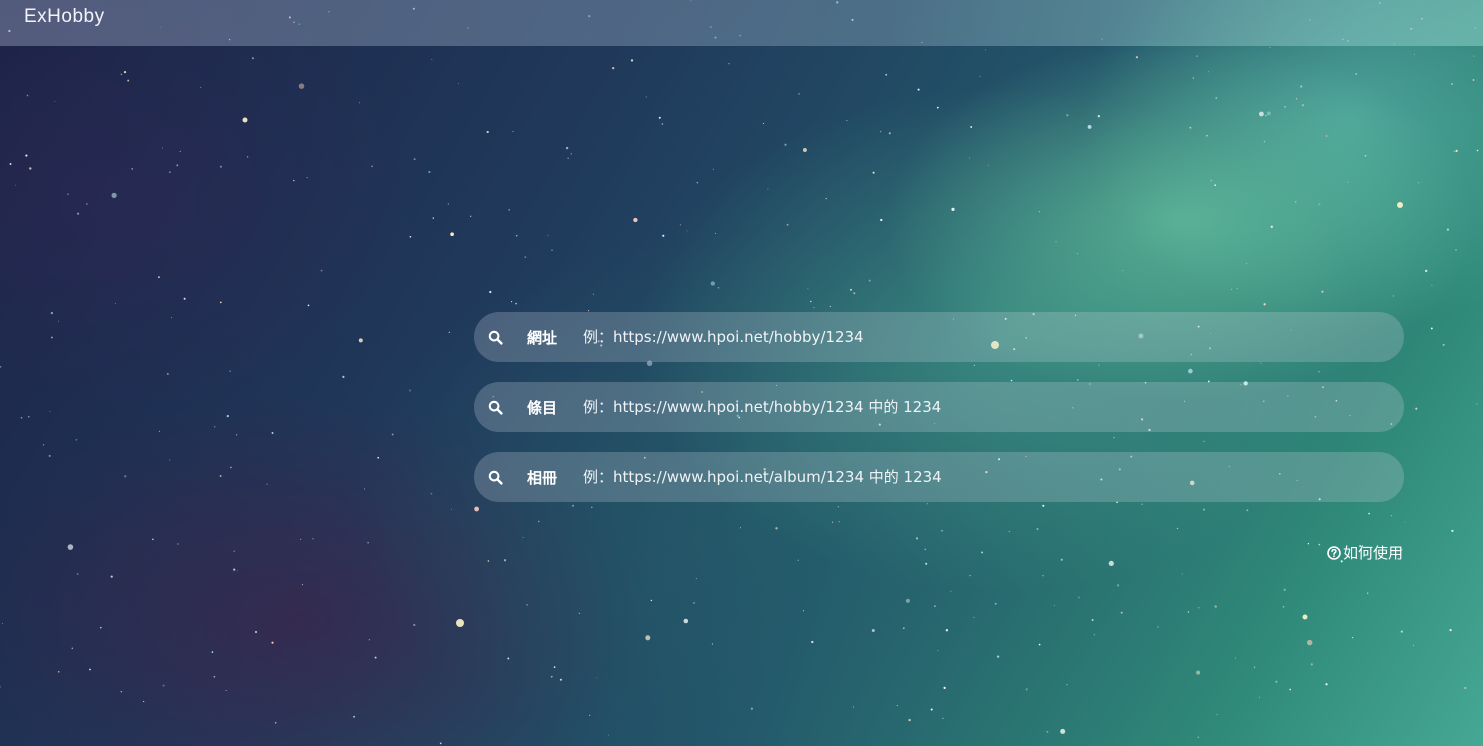 The width and height of the screenshot is (1483, 746). Describe the element at coordinates (1372, 553) in the screenshot. I see `how-to-use-label: 如何使用` at that location.